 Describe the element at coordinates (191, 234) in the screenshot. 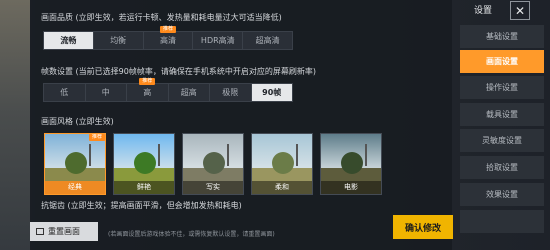

I see `reset-note: (若画面设置后游戏体验不佳，或需恢复默认设置，请重置画面)` at that location.